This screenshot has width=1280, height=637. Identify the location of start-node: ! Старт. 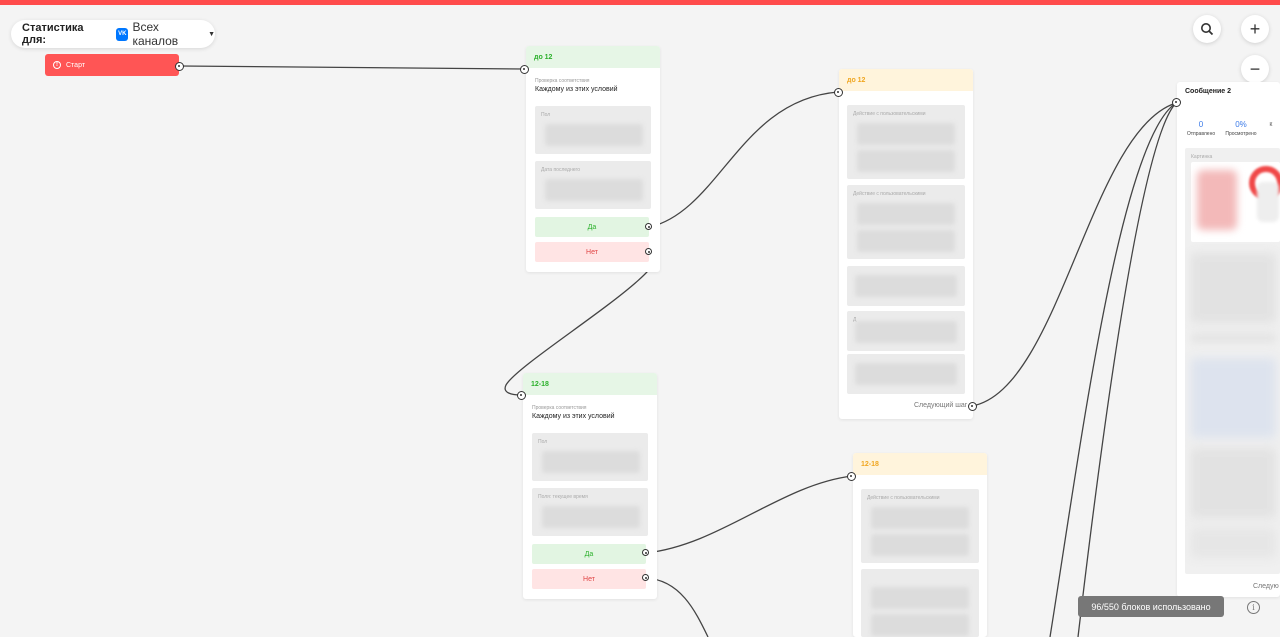
(112, 65).